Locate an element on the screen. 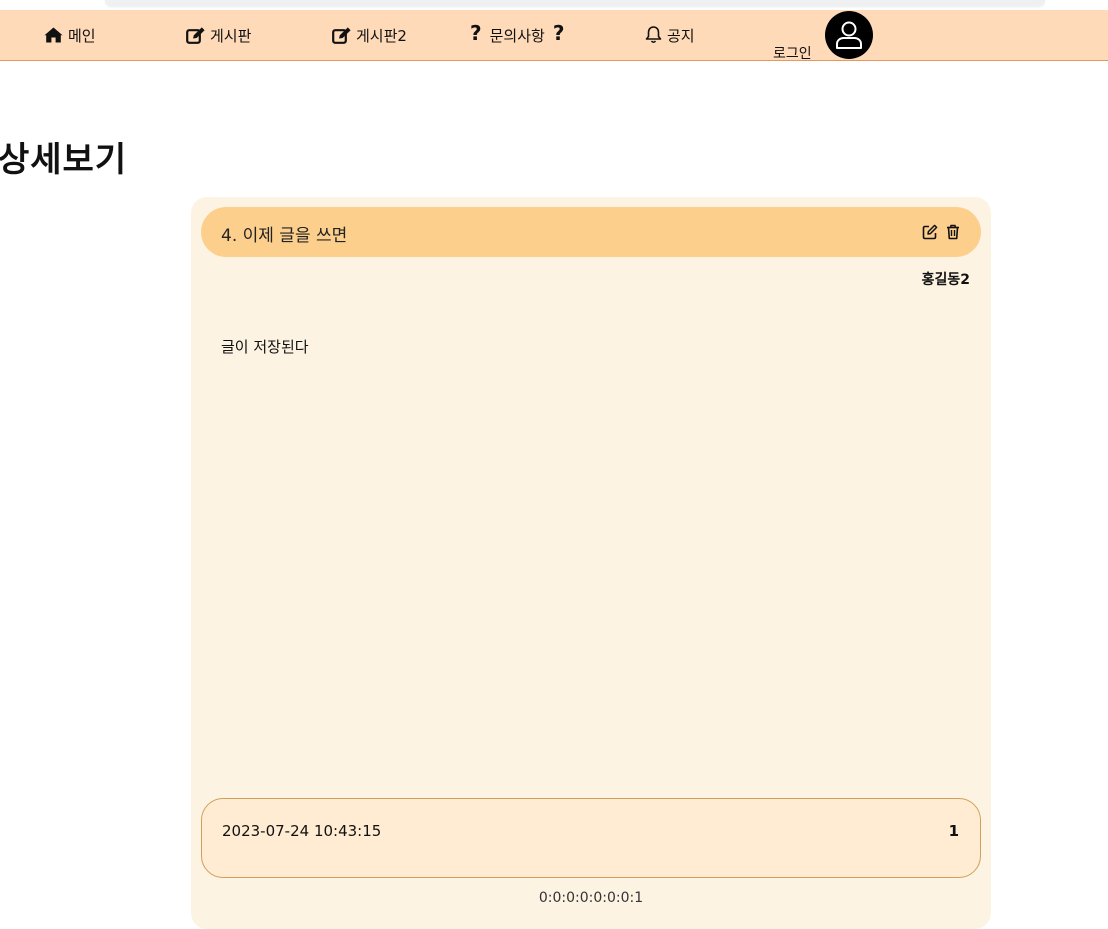 The height and width of the screenshot is (929, 1108). nav-item-label: 메인 is located at coordinates (82, 35).